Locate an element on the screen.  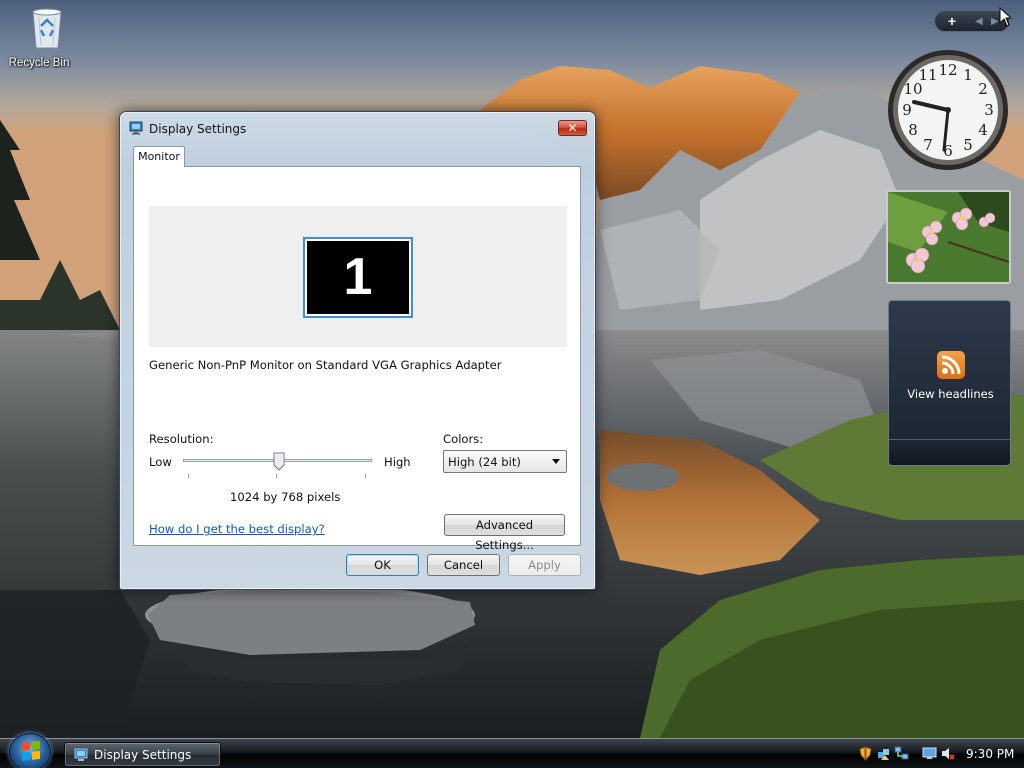
chevron-down-icon is located at coordinates (556, 461).